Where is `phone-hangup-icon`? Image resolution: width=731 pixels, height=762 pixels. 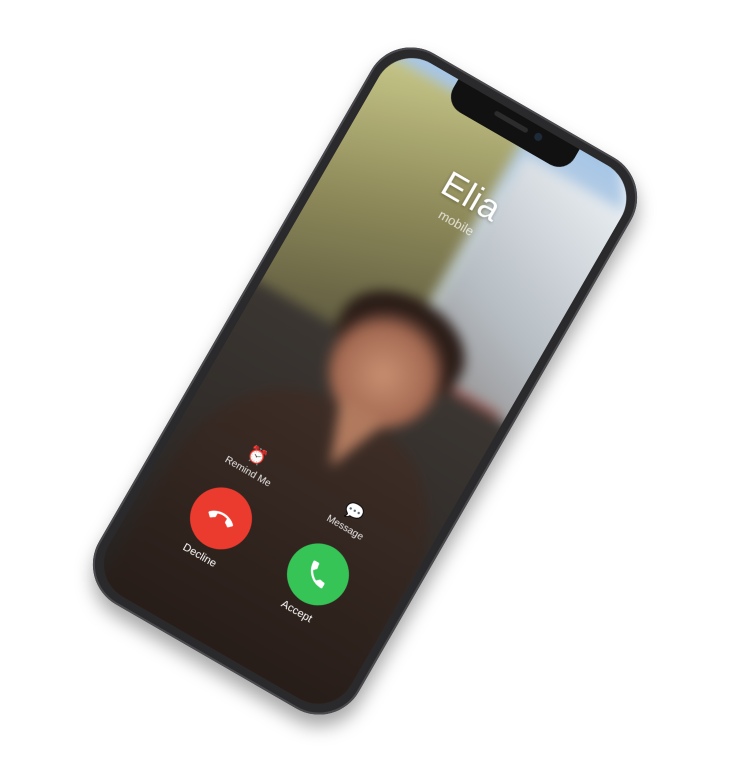
phone-hangup-icon is located at coordinates (221, 519).